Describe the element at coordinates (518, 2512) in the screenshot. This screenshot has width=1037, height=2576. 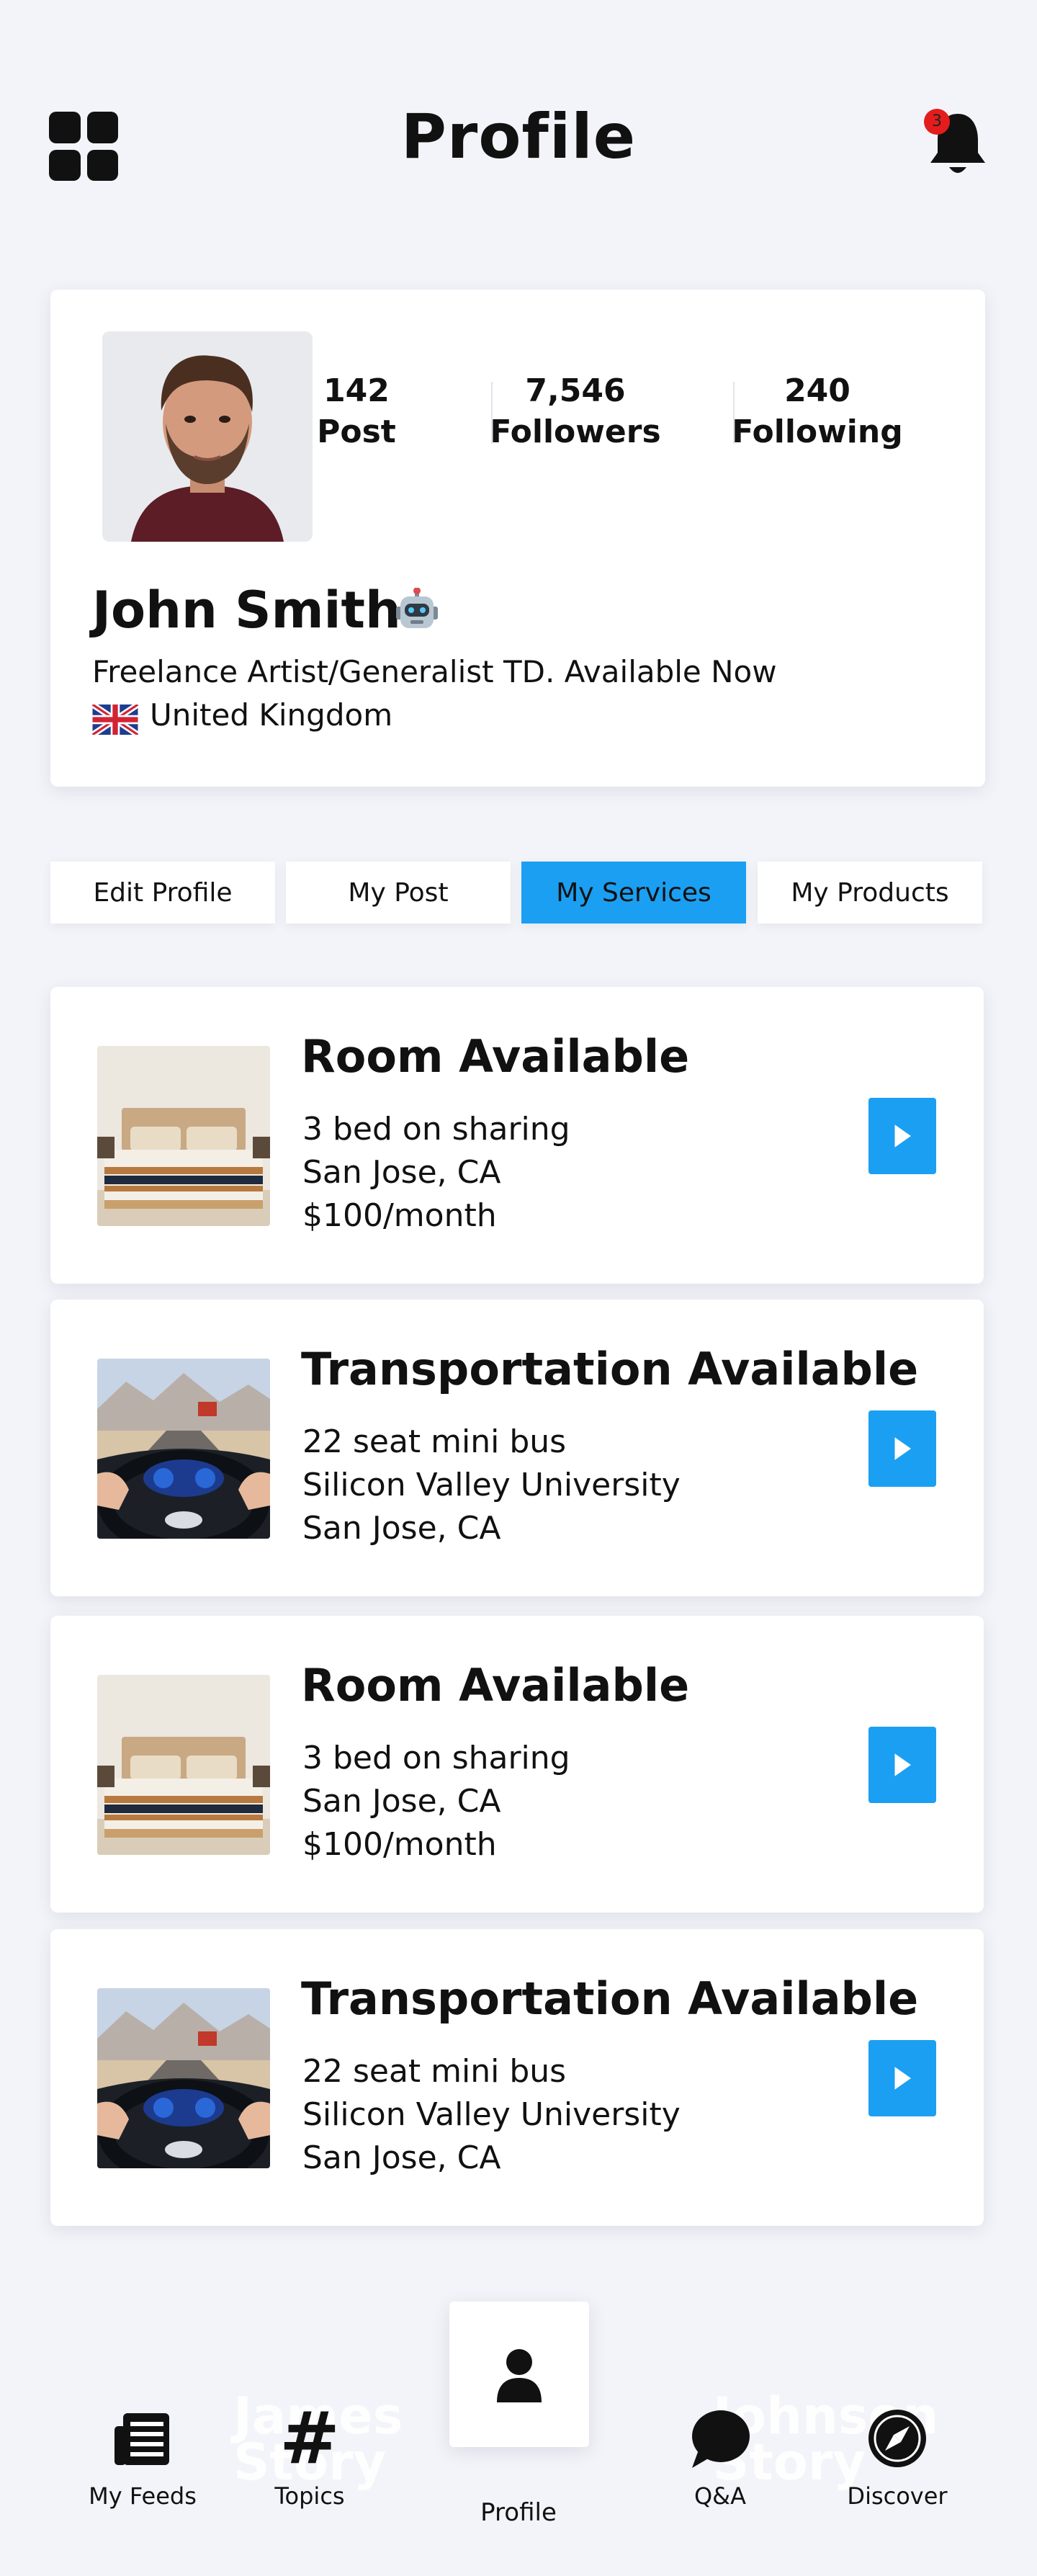
I see `nav-label-profile: Profile` at that location.